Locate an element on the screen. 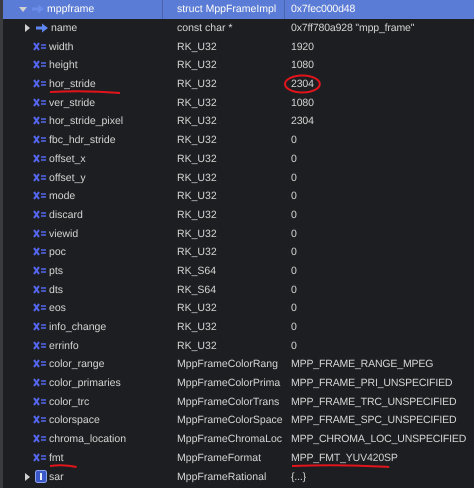 The height and width of the screenshot is (488, 474). variable-row: offset_x RK_U32 0 is located at coordinates (238, 159).